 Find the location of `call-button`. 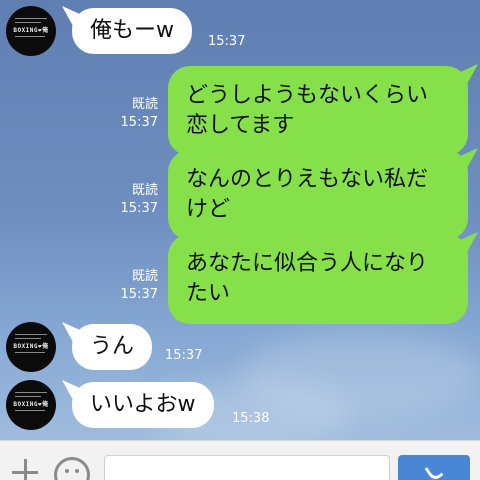

call-button is located at coordinates (434, 467).